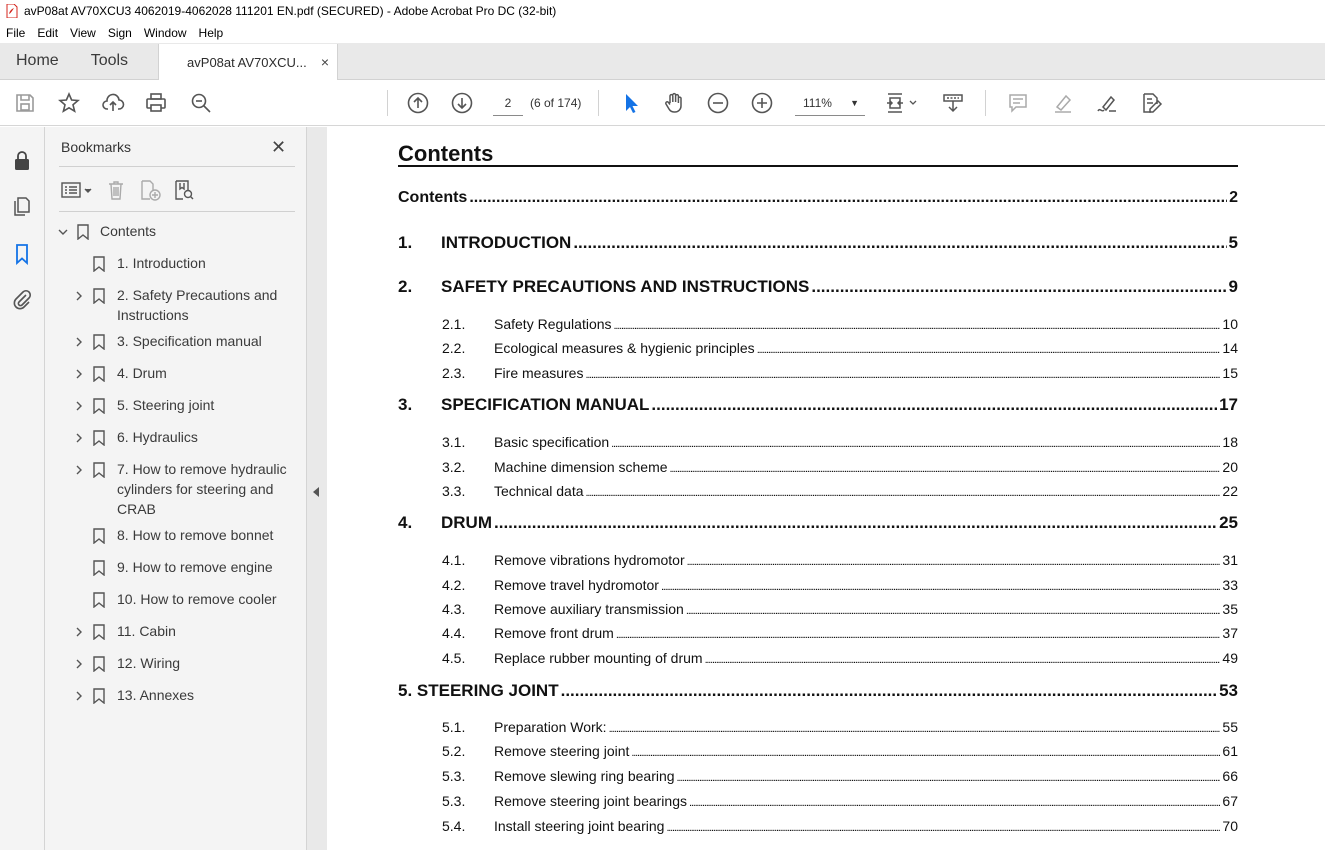 This screenshot has width=1325, height=850. I want to click on menu-edit: Edit, so click(47, 33).